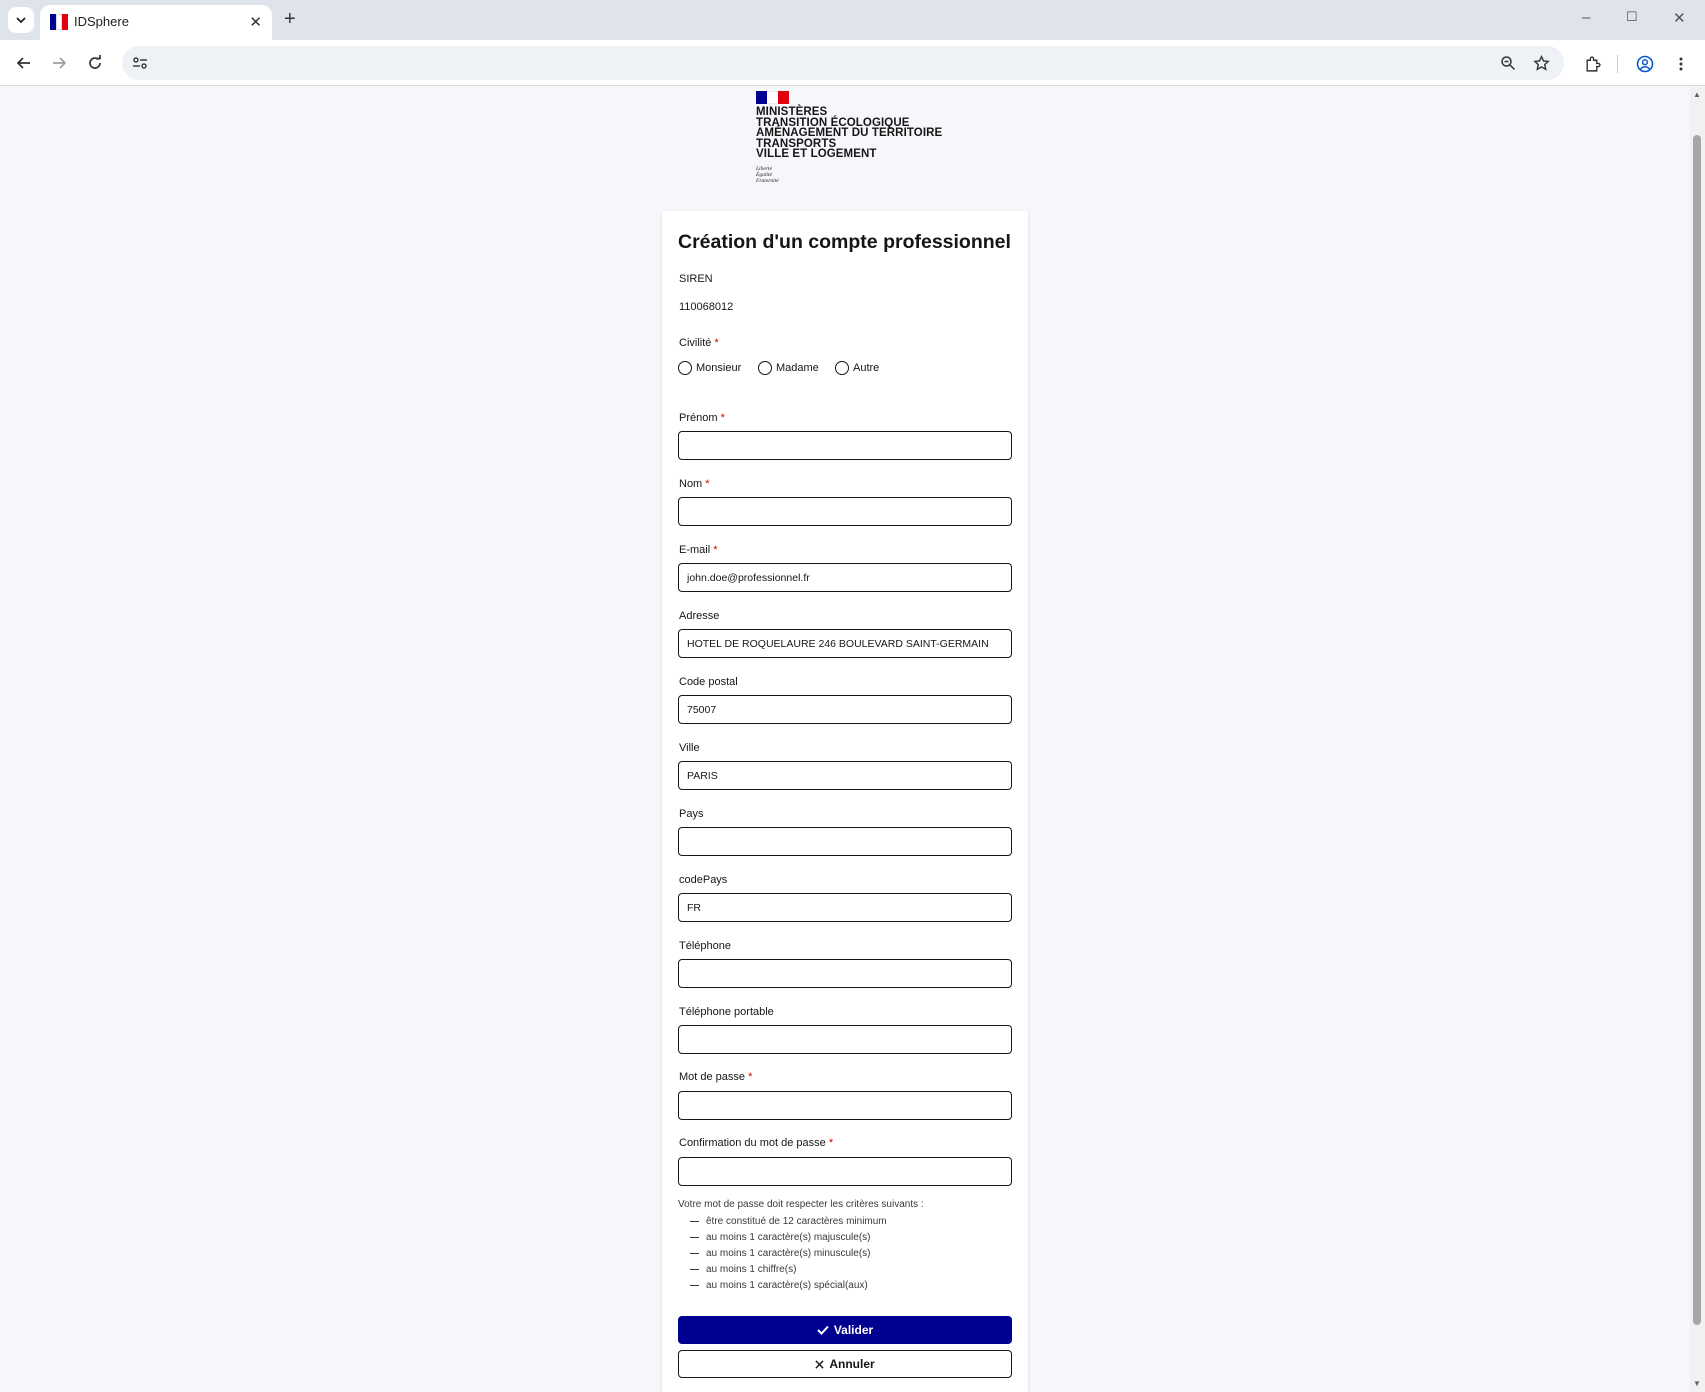 This screenshot has width=1705, height=1392. I want to click on close-icon, so click(819, 1364).